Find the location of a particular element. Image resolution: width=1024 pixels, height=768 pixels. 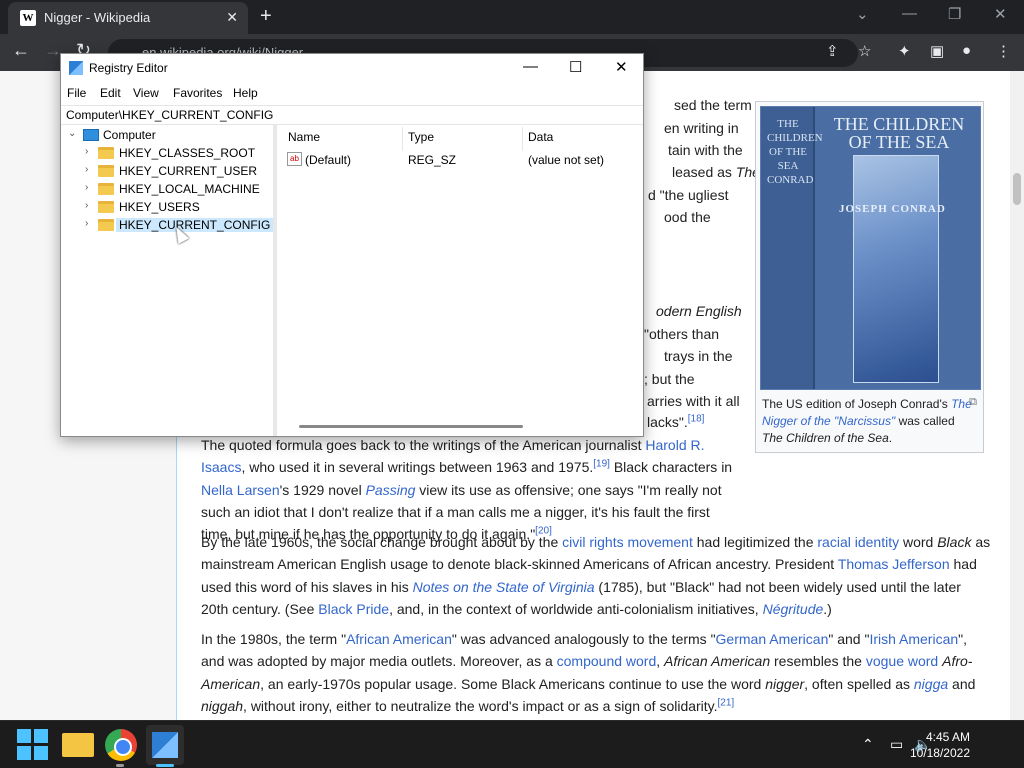

book-spine: THE CHILDREN OF THE SEA CONRAD is located at coordinates (792, 248).